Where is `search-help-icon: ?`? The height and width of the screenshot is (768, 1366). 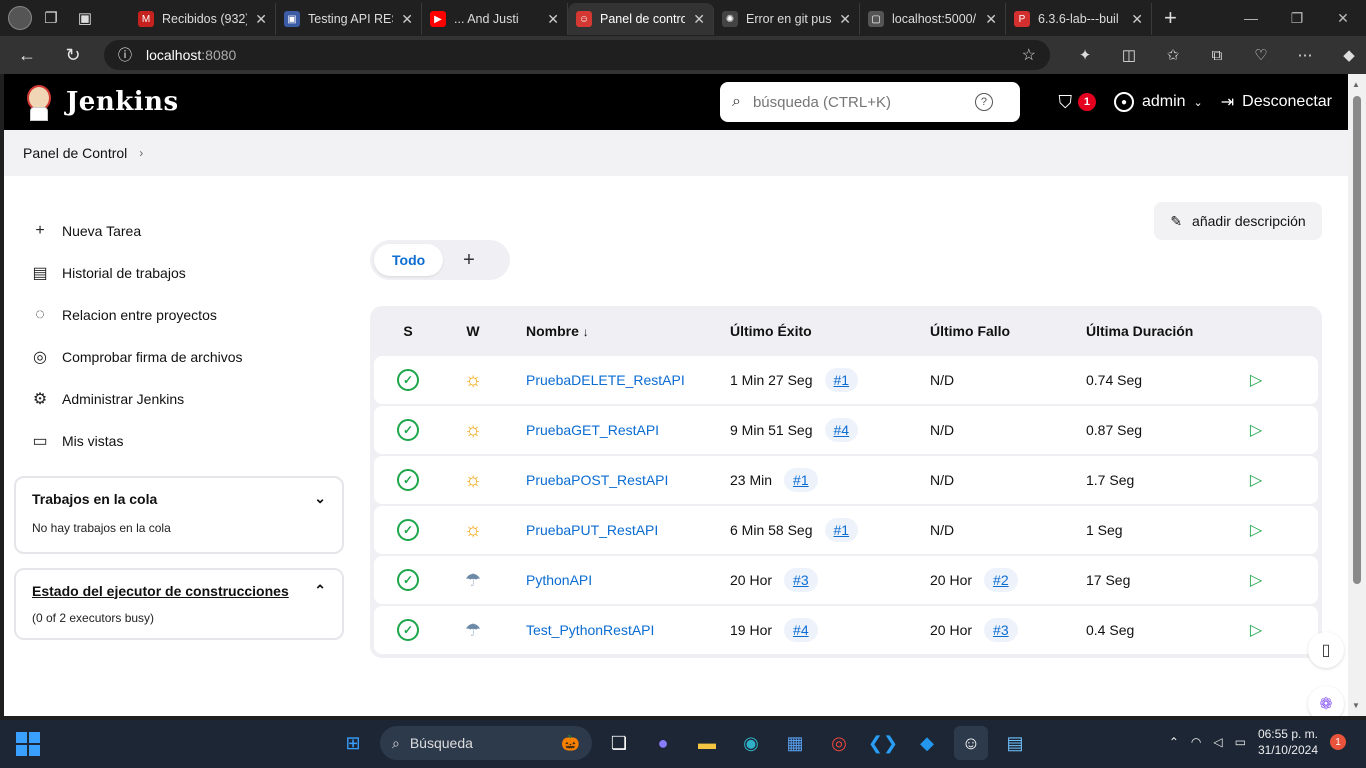 search-help-icon: ? is located at coordinates (983, 102).